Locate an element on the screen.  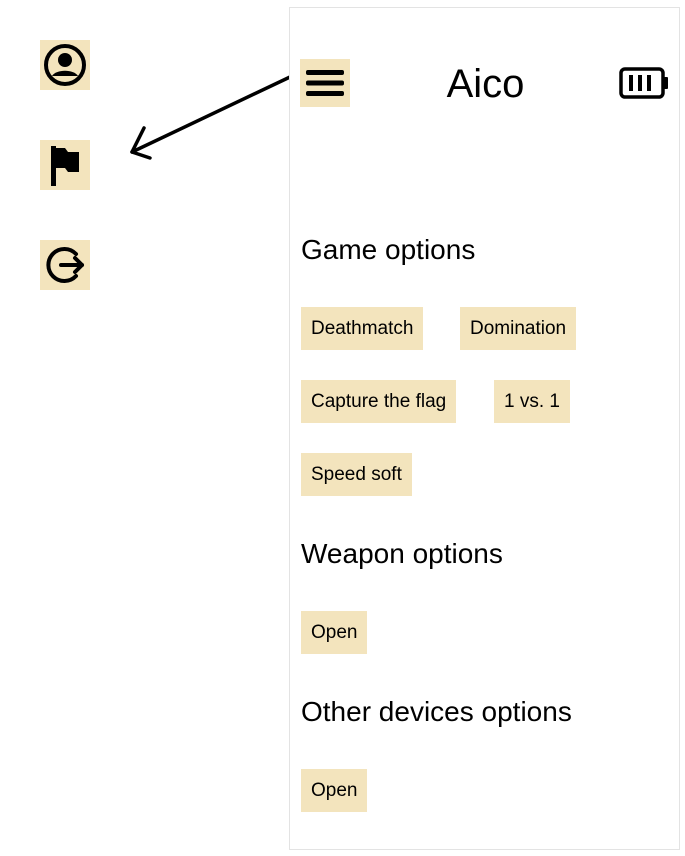
other-devices-options-heading: Other devices options is located at coordinates (436, 711).